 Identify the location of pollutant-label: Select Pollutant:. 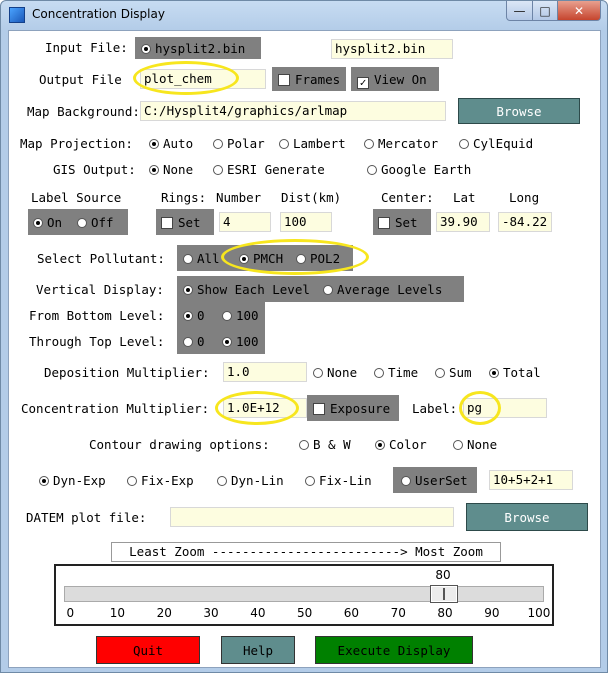
(101, 258).